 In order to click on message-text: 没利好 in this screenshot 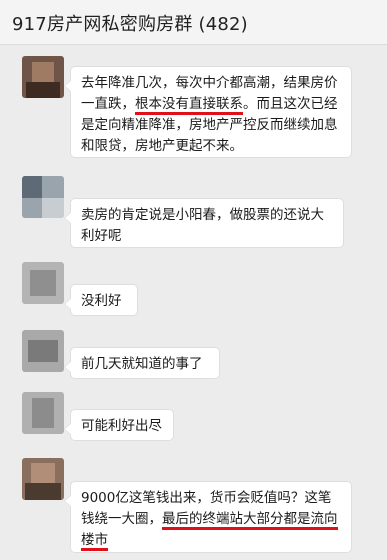, I will do `click(101, 301)`.